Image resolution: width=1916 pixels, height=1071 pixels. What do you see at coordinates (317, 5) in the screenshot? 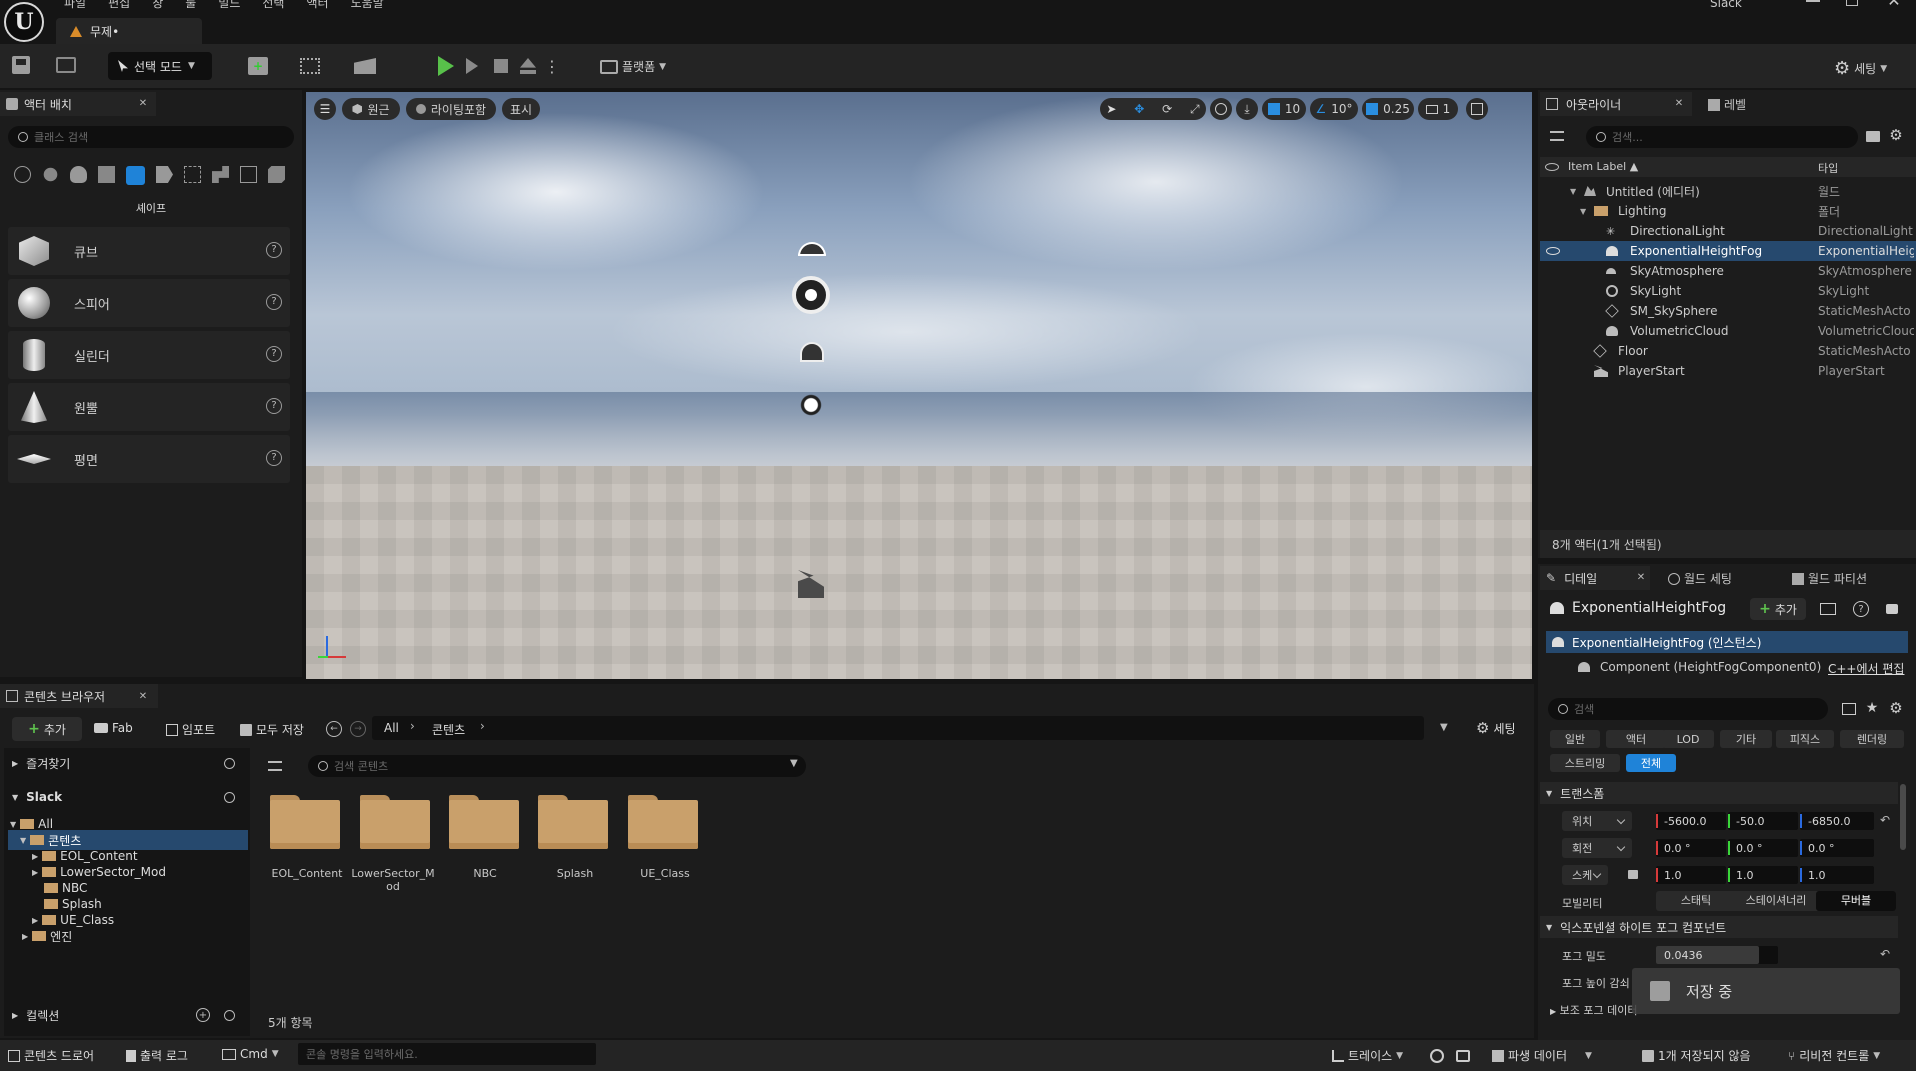
I see `menu-actor: 액터` at bounding box center [317, 5].